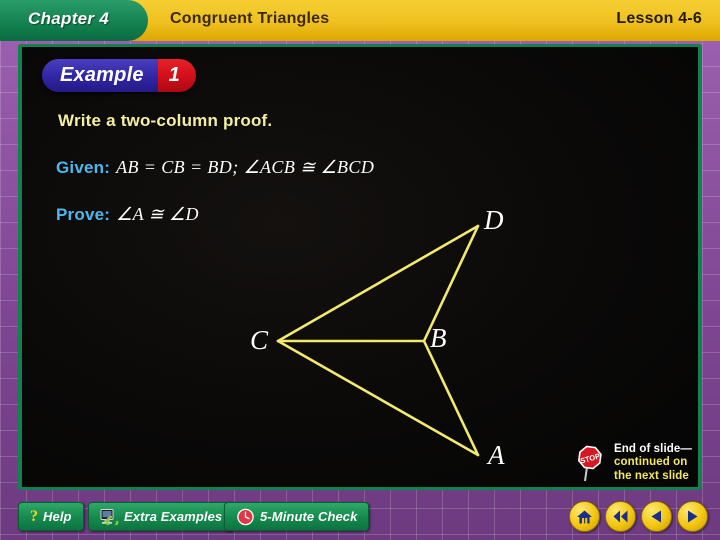 The height and width of the screenshot is (540, 720). Describe the element at coordinates (494, 220) in the screenshot. I see `vertex-label-D: D` at that location.